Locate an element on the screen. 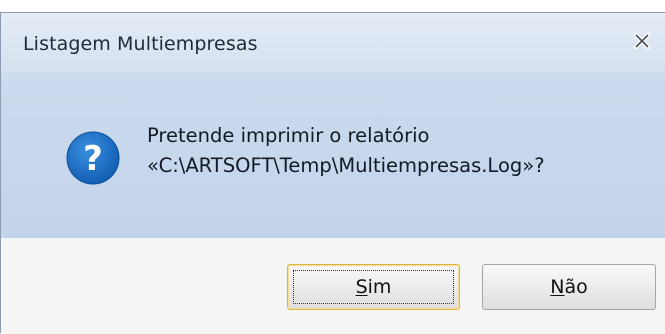 This screenshot has width=665, height=334. question-glyph: ? is located at coordinates (93, 159).